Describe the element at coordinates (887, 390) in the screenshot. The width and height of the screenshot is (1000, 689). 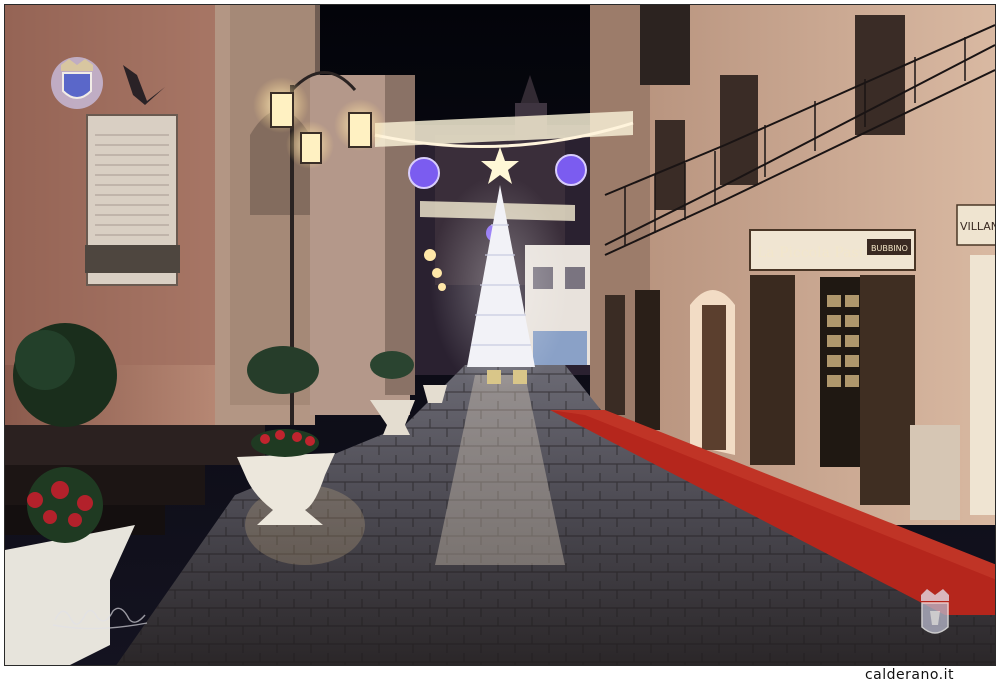
I see `shop-door-right` at that location.